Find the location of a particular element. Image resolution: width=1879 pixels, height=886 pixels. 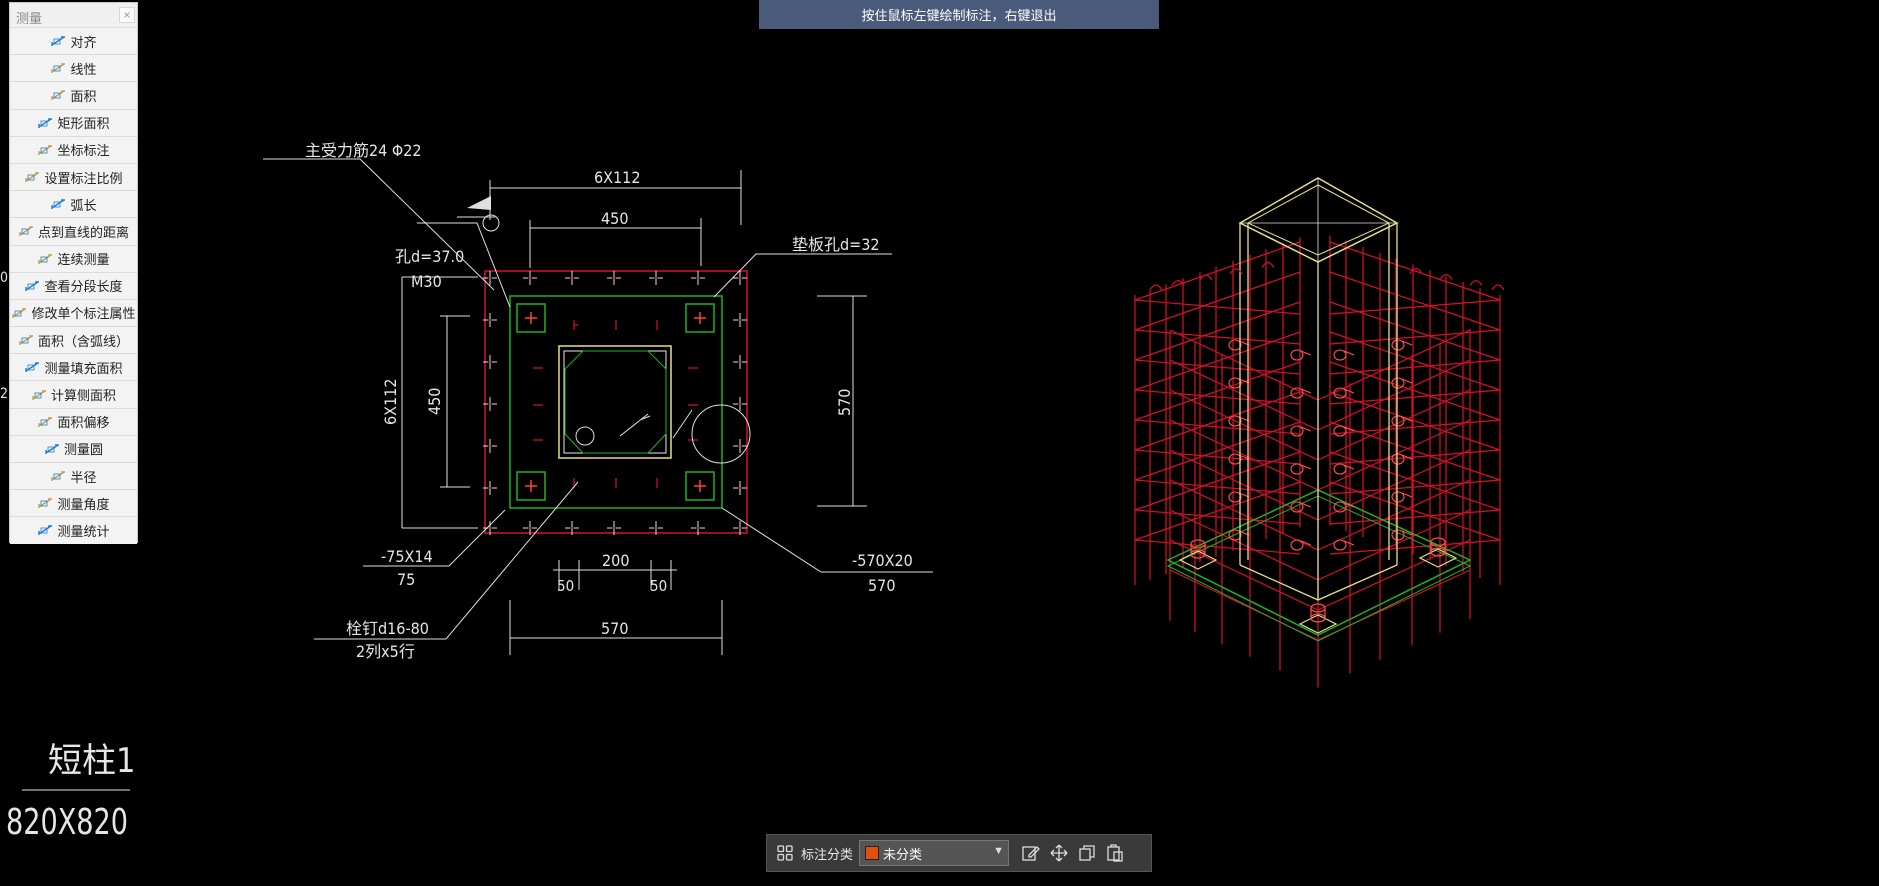

tool-label: 面积 is located at coordinates (83, 96).